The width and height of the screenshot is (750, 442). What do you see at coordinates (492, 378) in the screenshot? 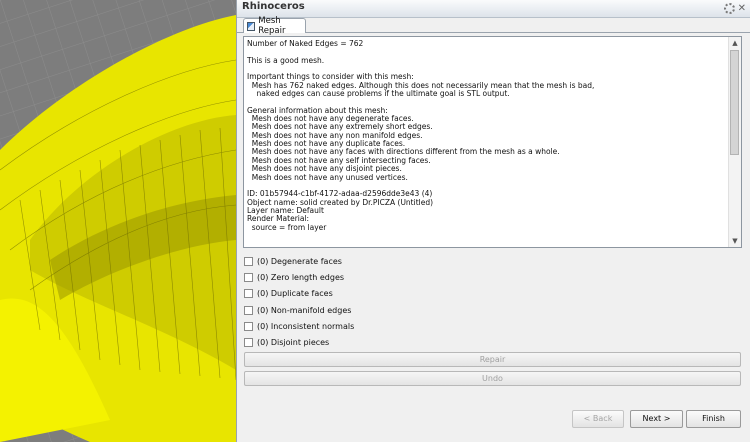
I see `undo-button: Undo` at bounding box center [492, 378].